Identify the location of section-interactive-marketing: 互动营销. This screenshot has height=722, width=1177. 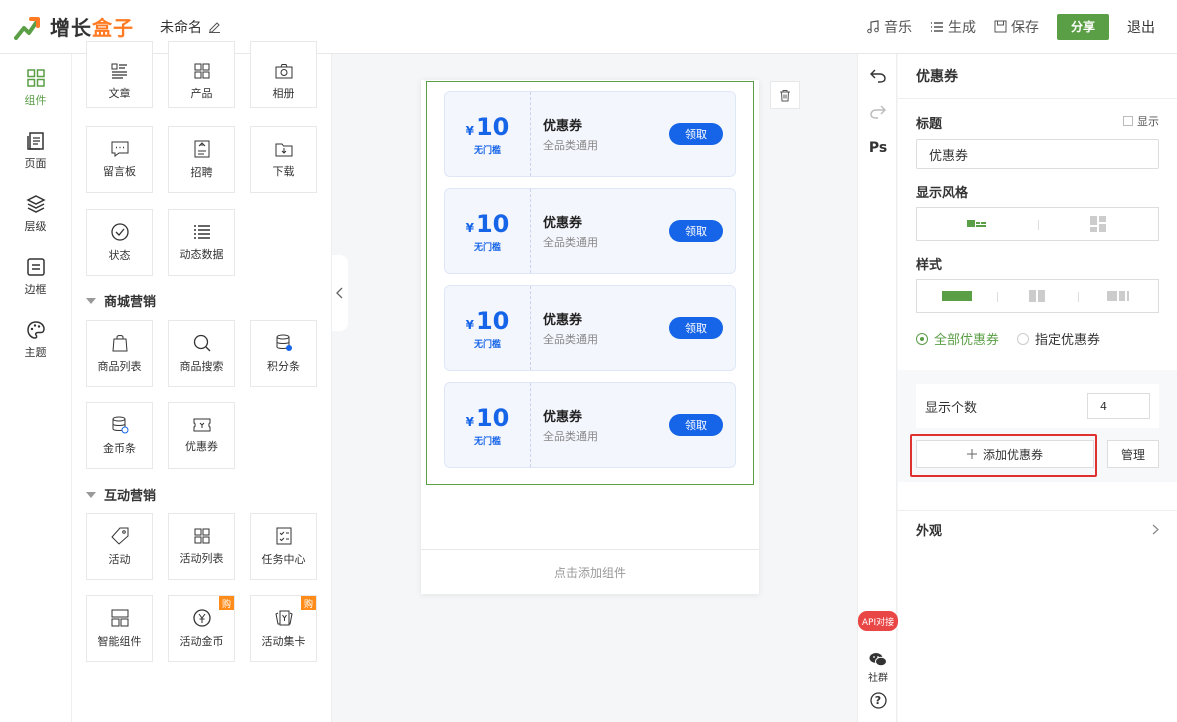
(121, 494).